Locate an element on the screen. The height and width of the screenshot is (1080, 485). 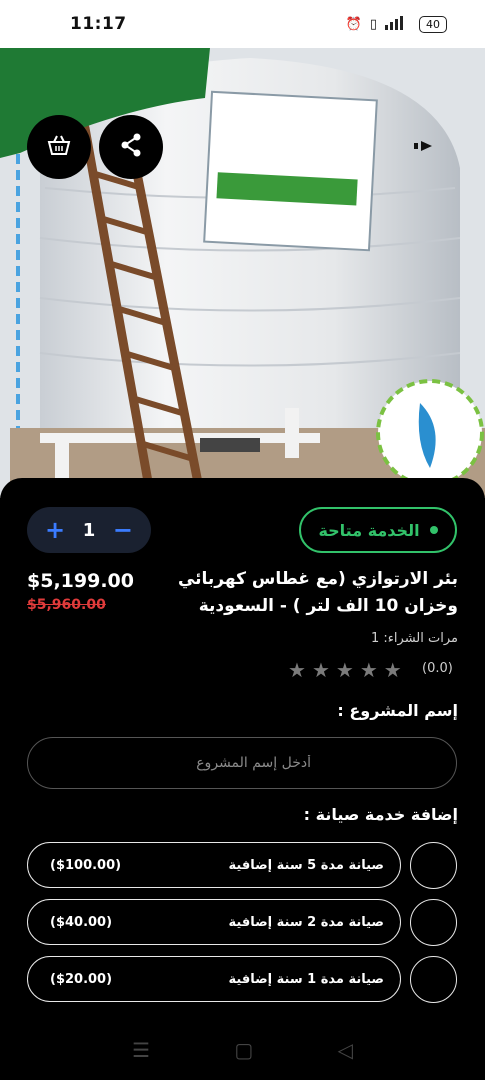
cart-button is located at coordinates (59, 147).